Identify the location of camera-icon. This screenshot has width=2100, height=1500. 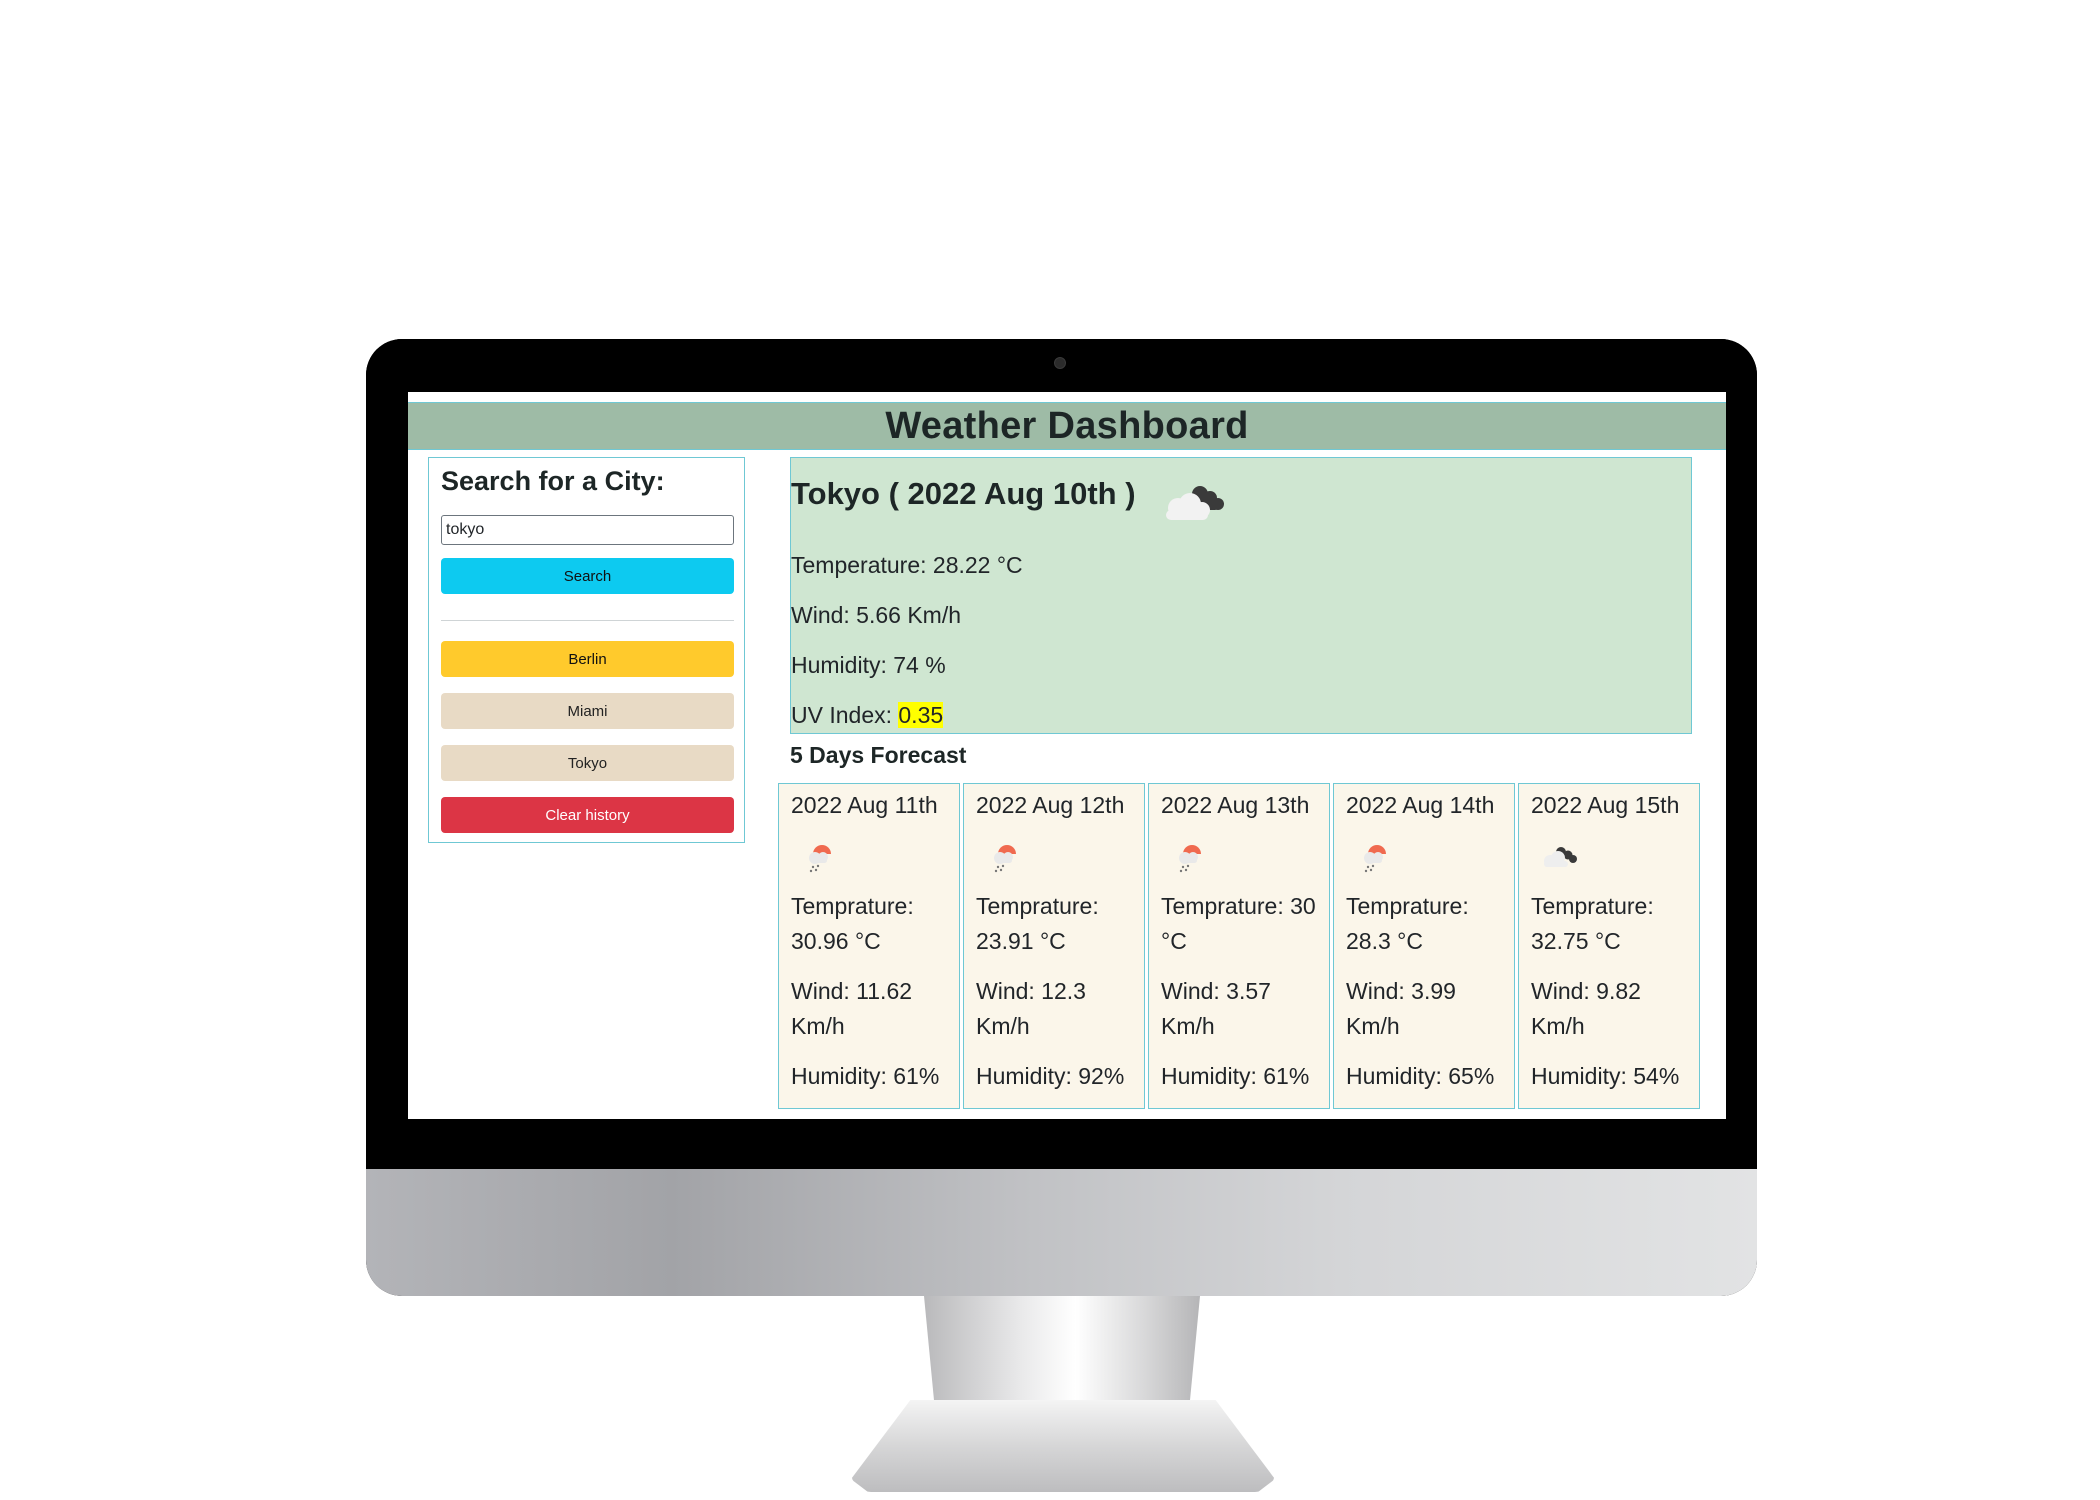
(1060, 363).